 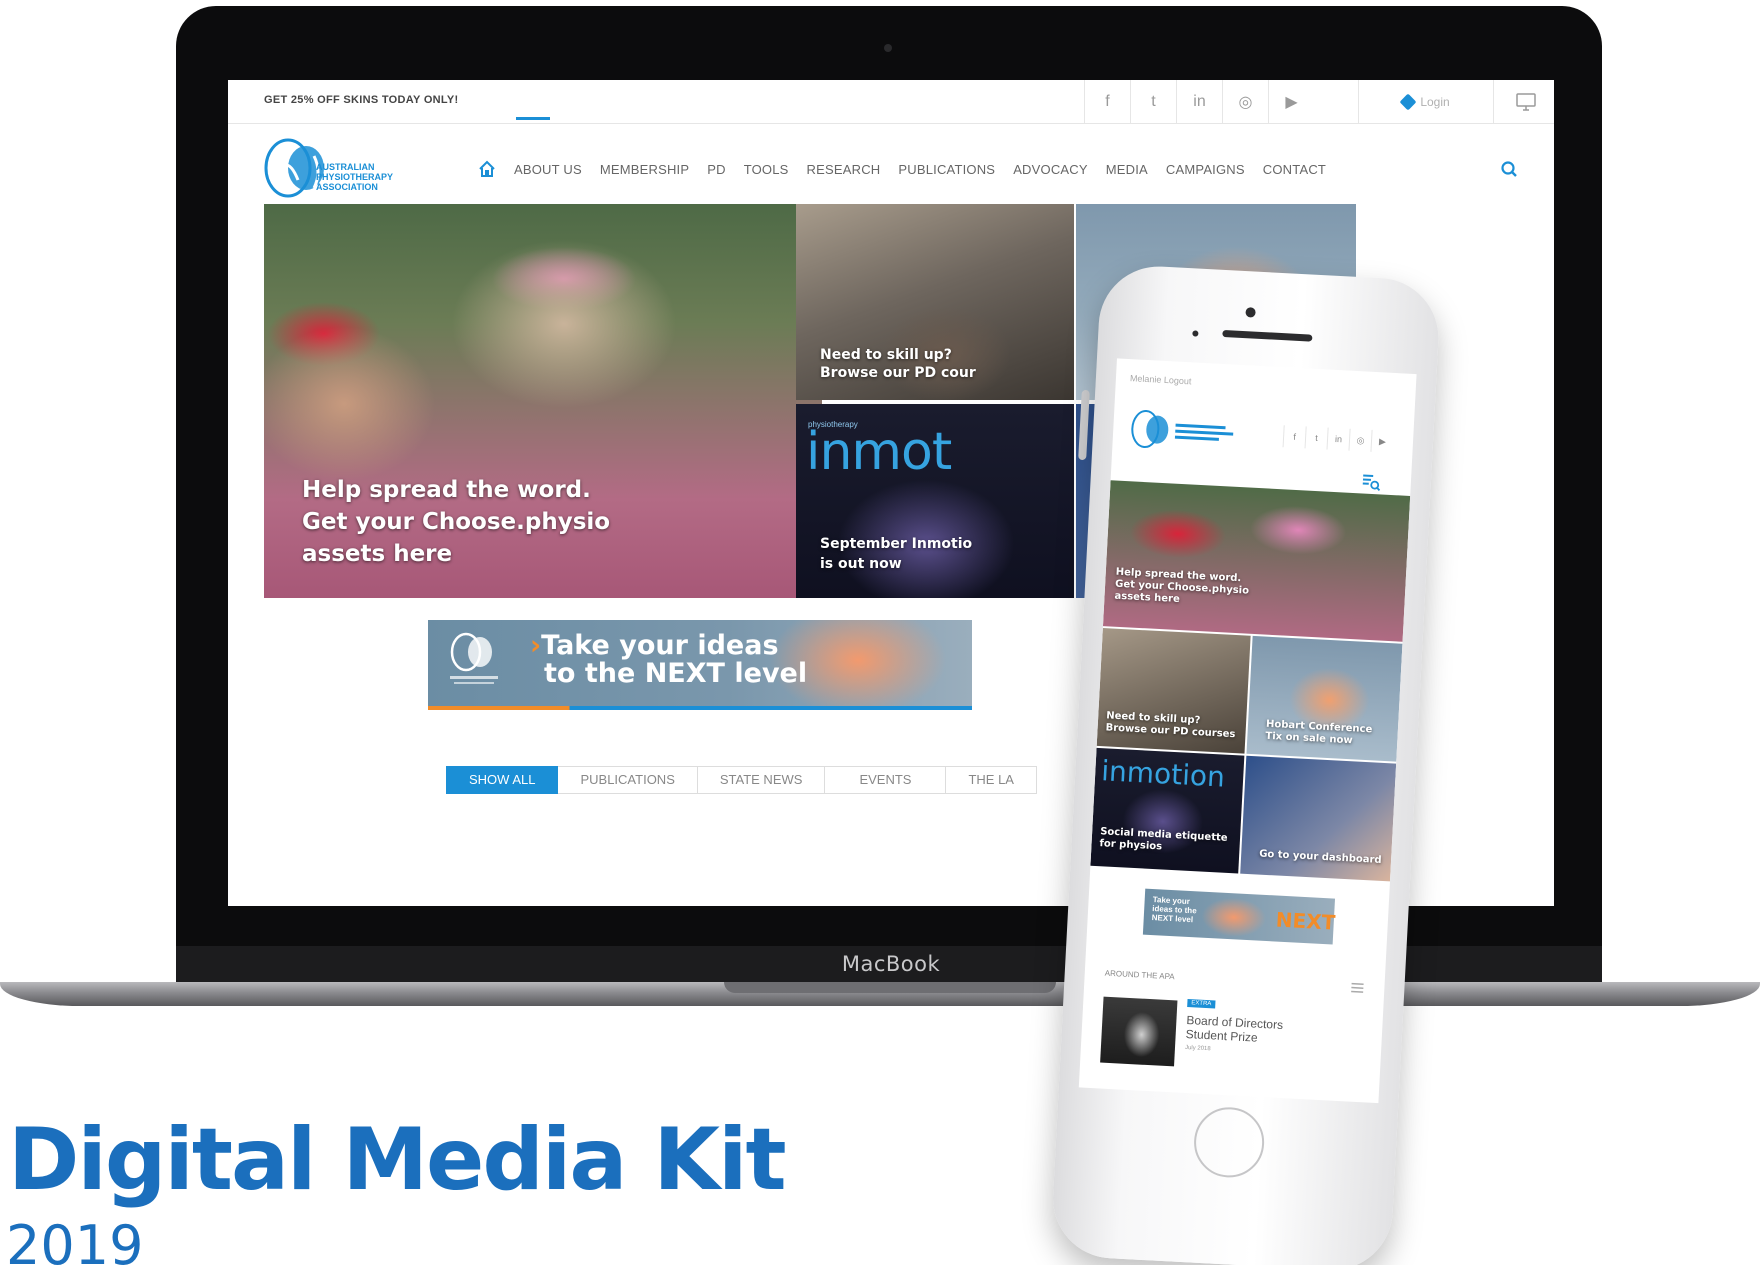 What do you see at coordinates (1127, 169) in the screenshot?
I see `nav-item-media: MEDIA` at bounding box center [1127, 169].